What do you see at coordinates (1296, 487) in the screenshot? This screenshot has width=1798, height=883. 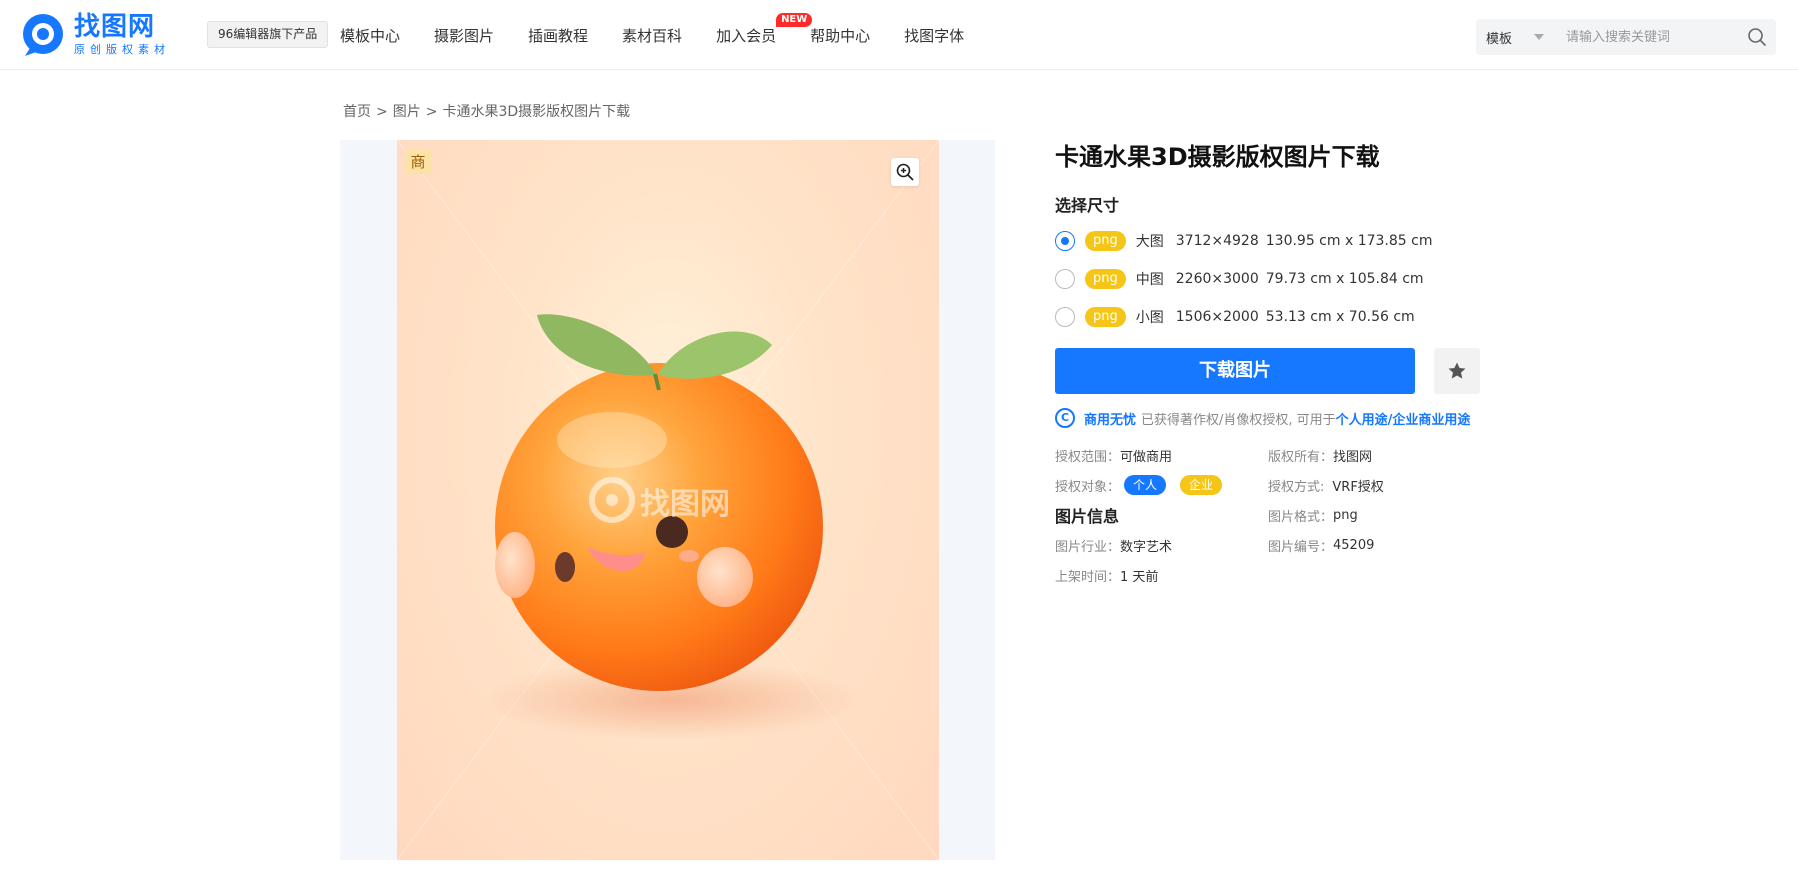 I see `meta-label: 授权方式:` at bounding box center [1296, 487].